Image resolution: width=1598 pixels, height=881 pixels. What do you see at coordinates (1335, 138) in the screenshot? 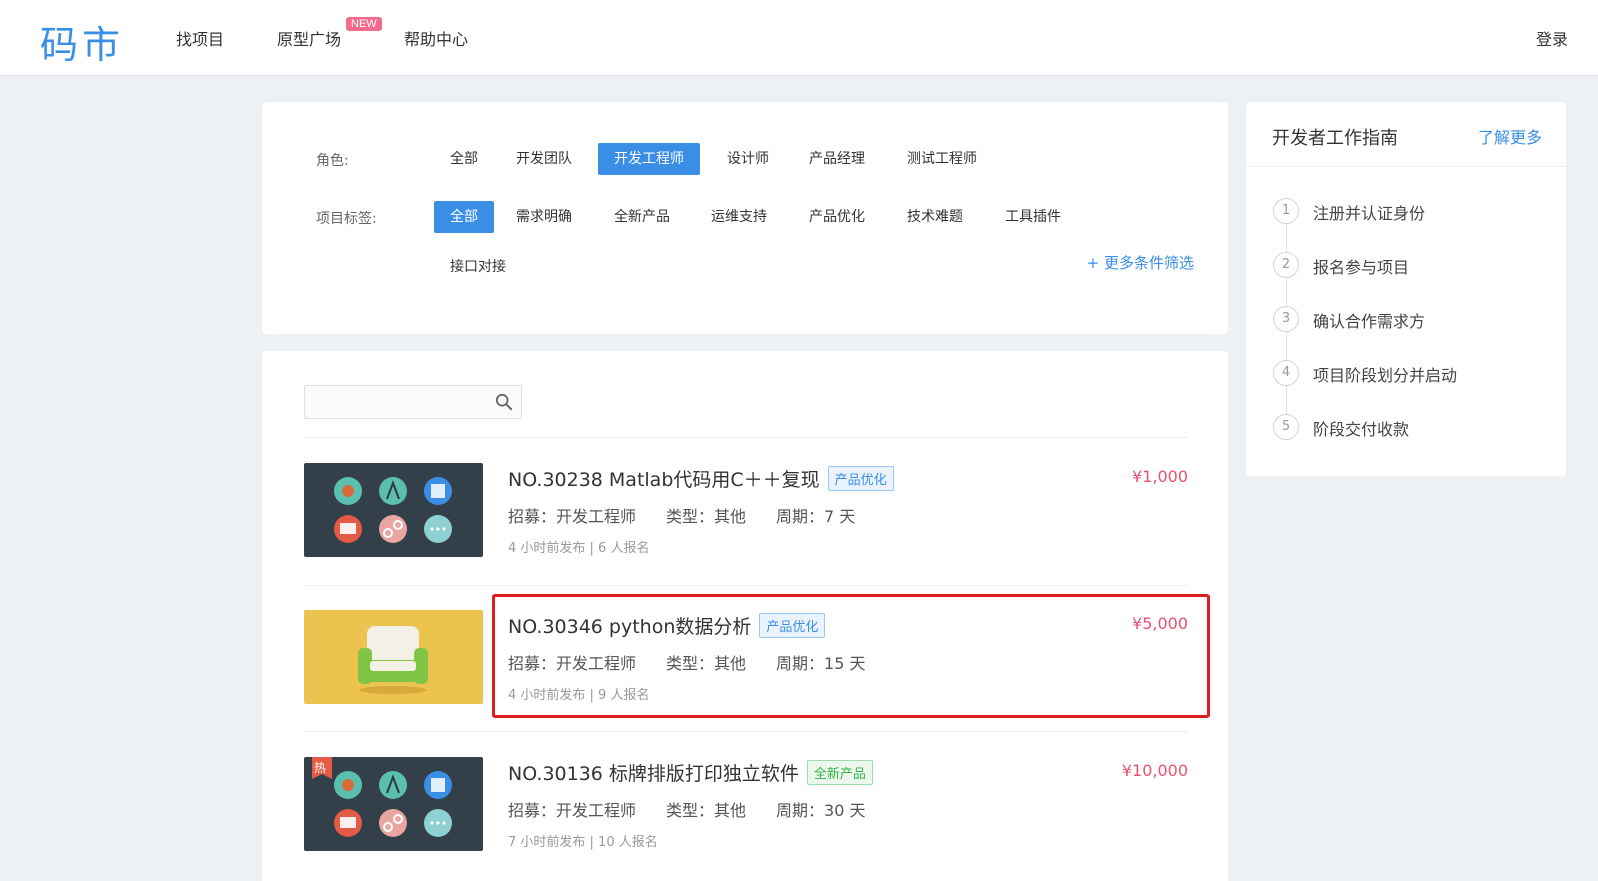
I see `guide-title: 开发者工作指南` at bounding box center [1335, 138].